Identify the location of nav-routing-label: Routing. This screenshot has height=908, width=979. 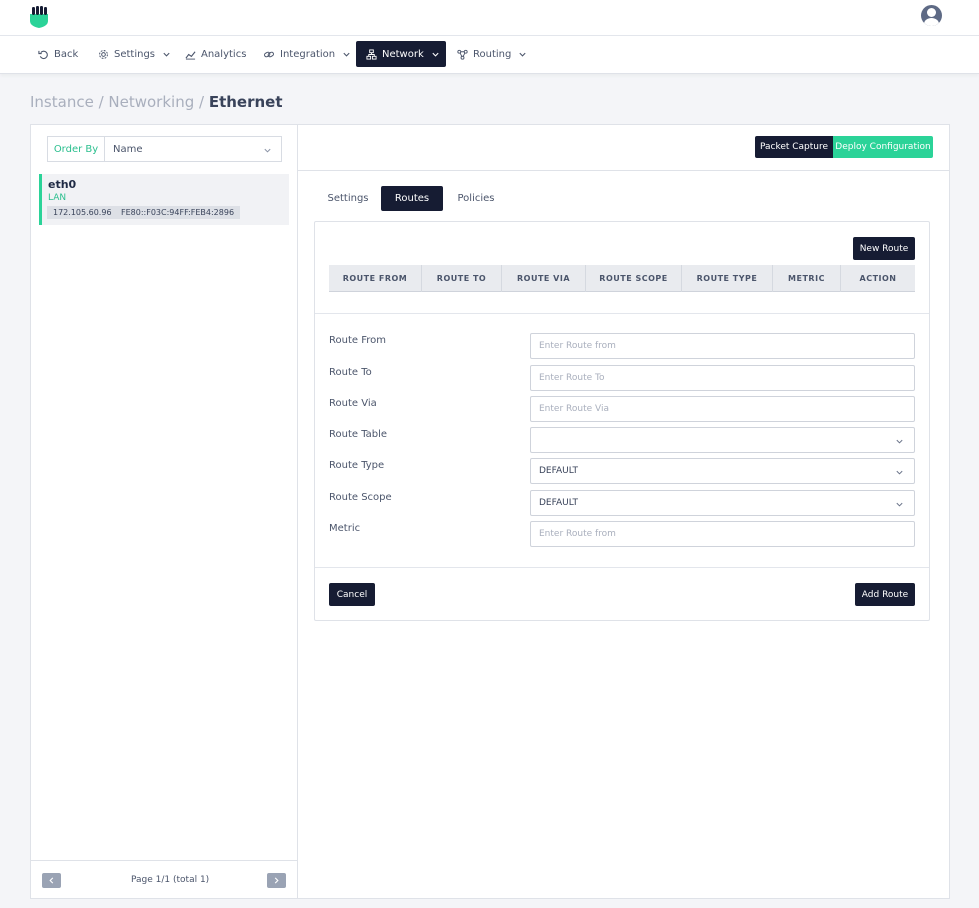
(492, 54).